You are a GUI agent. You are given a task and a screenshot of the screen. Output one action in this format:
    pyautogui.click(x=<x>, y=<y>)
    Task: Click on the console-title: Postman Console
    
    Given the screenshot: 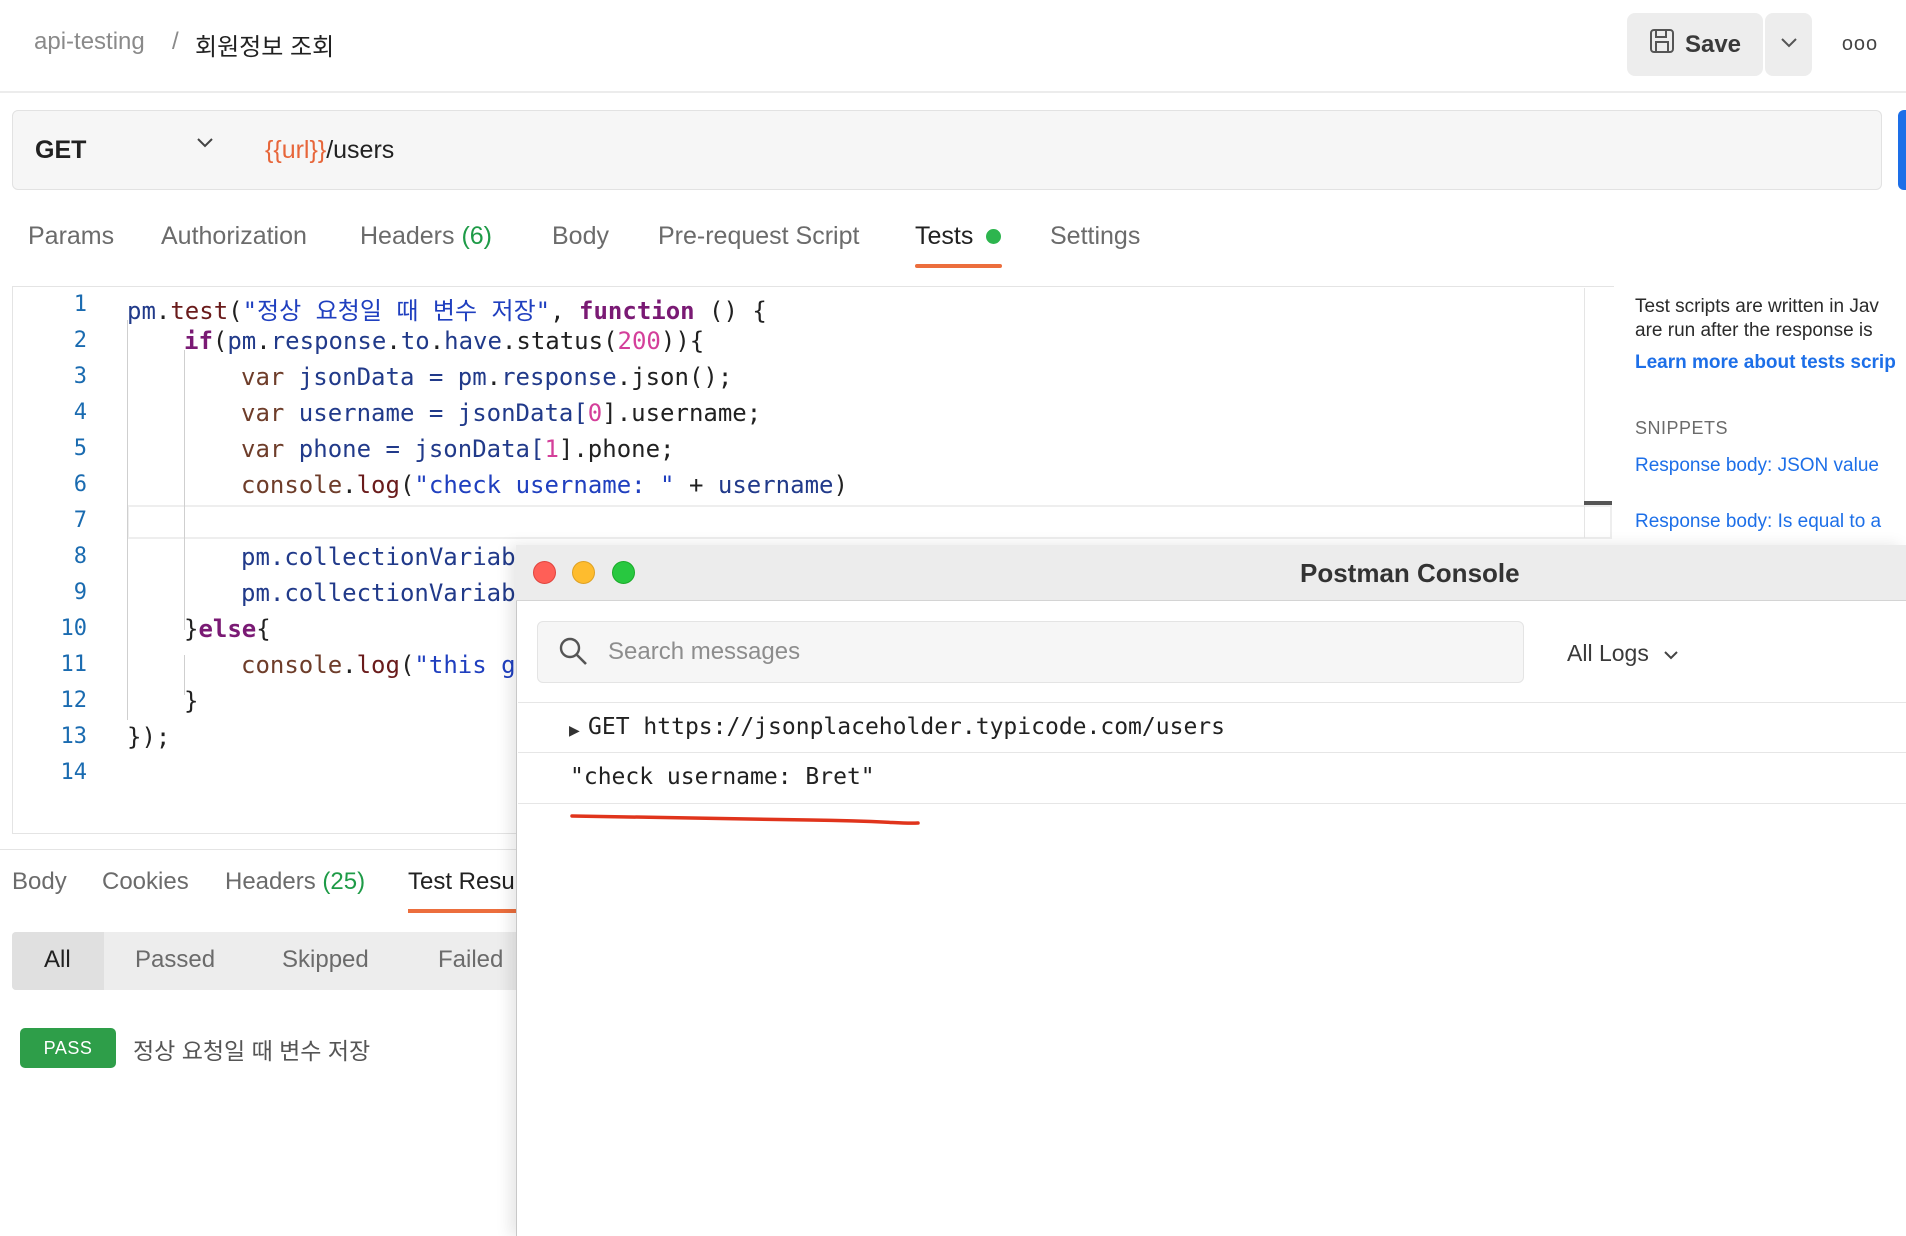 What is the action you would take?
    pyautogui.click(x=1410, y=573)
    